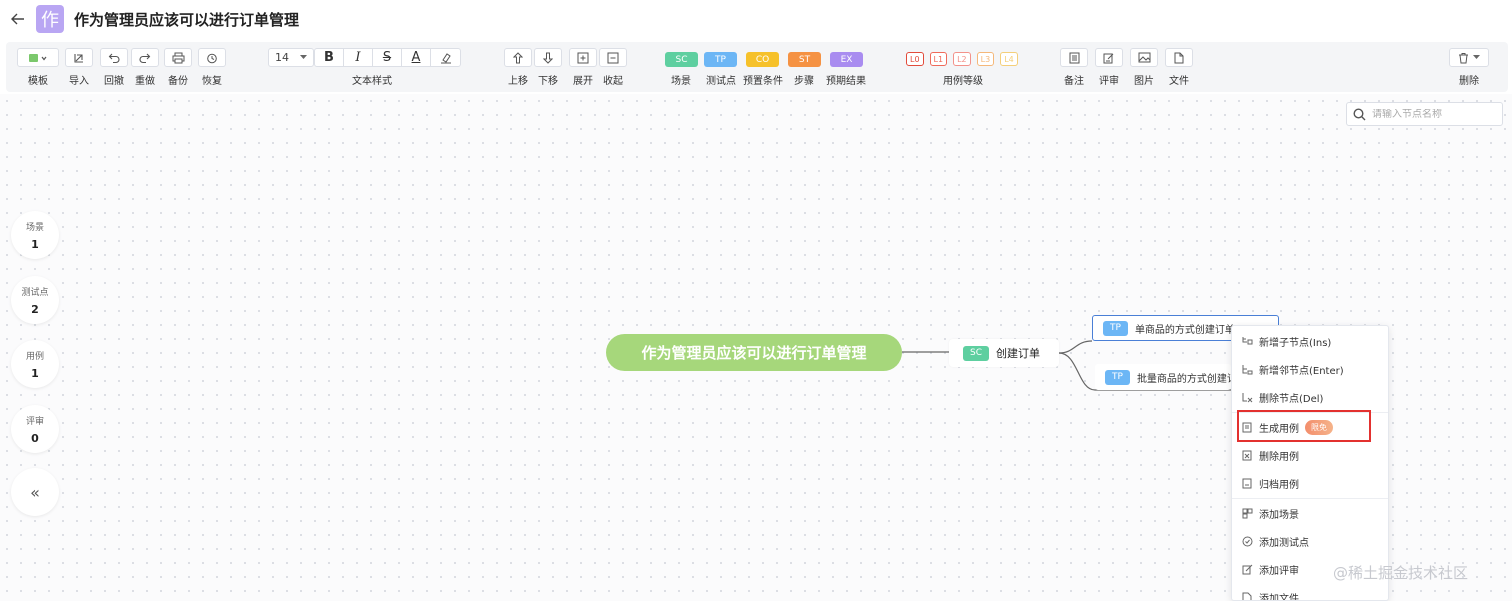 This screenshot has width=1512, height=601. What do you see at coordinates (1247, 455) in the screenshot?
I see `delete-case-icon` at bounding box center [1247, 455].